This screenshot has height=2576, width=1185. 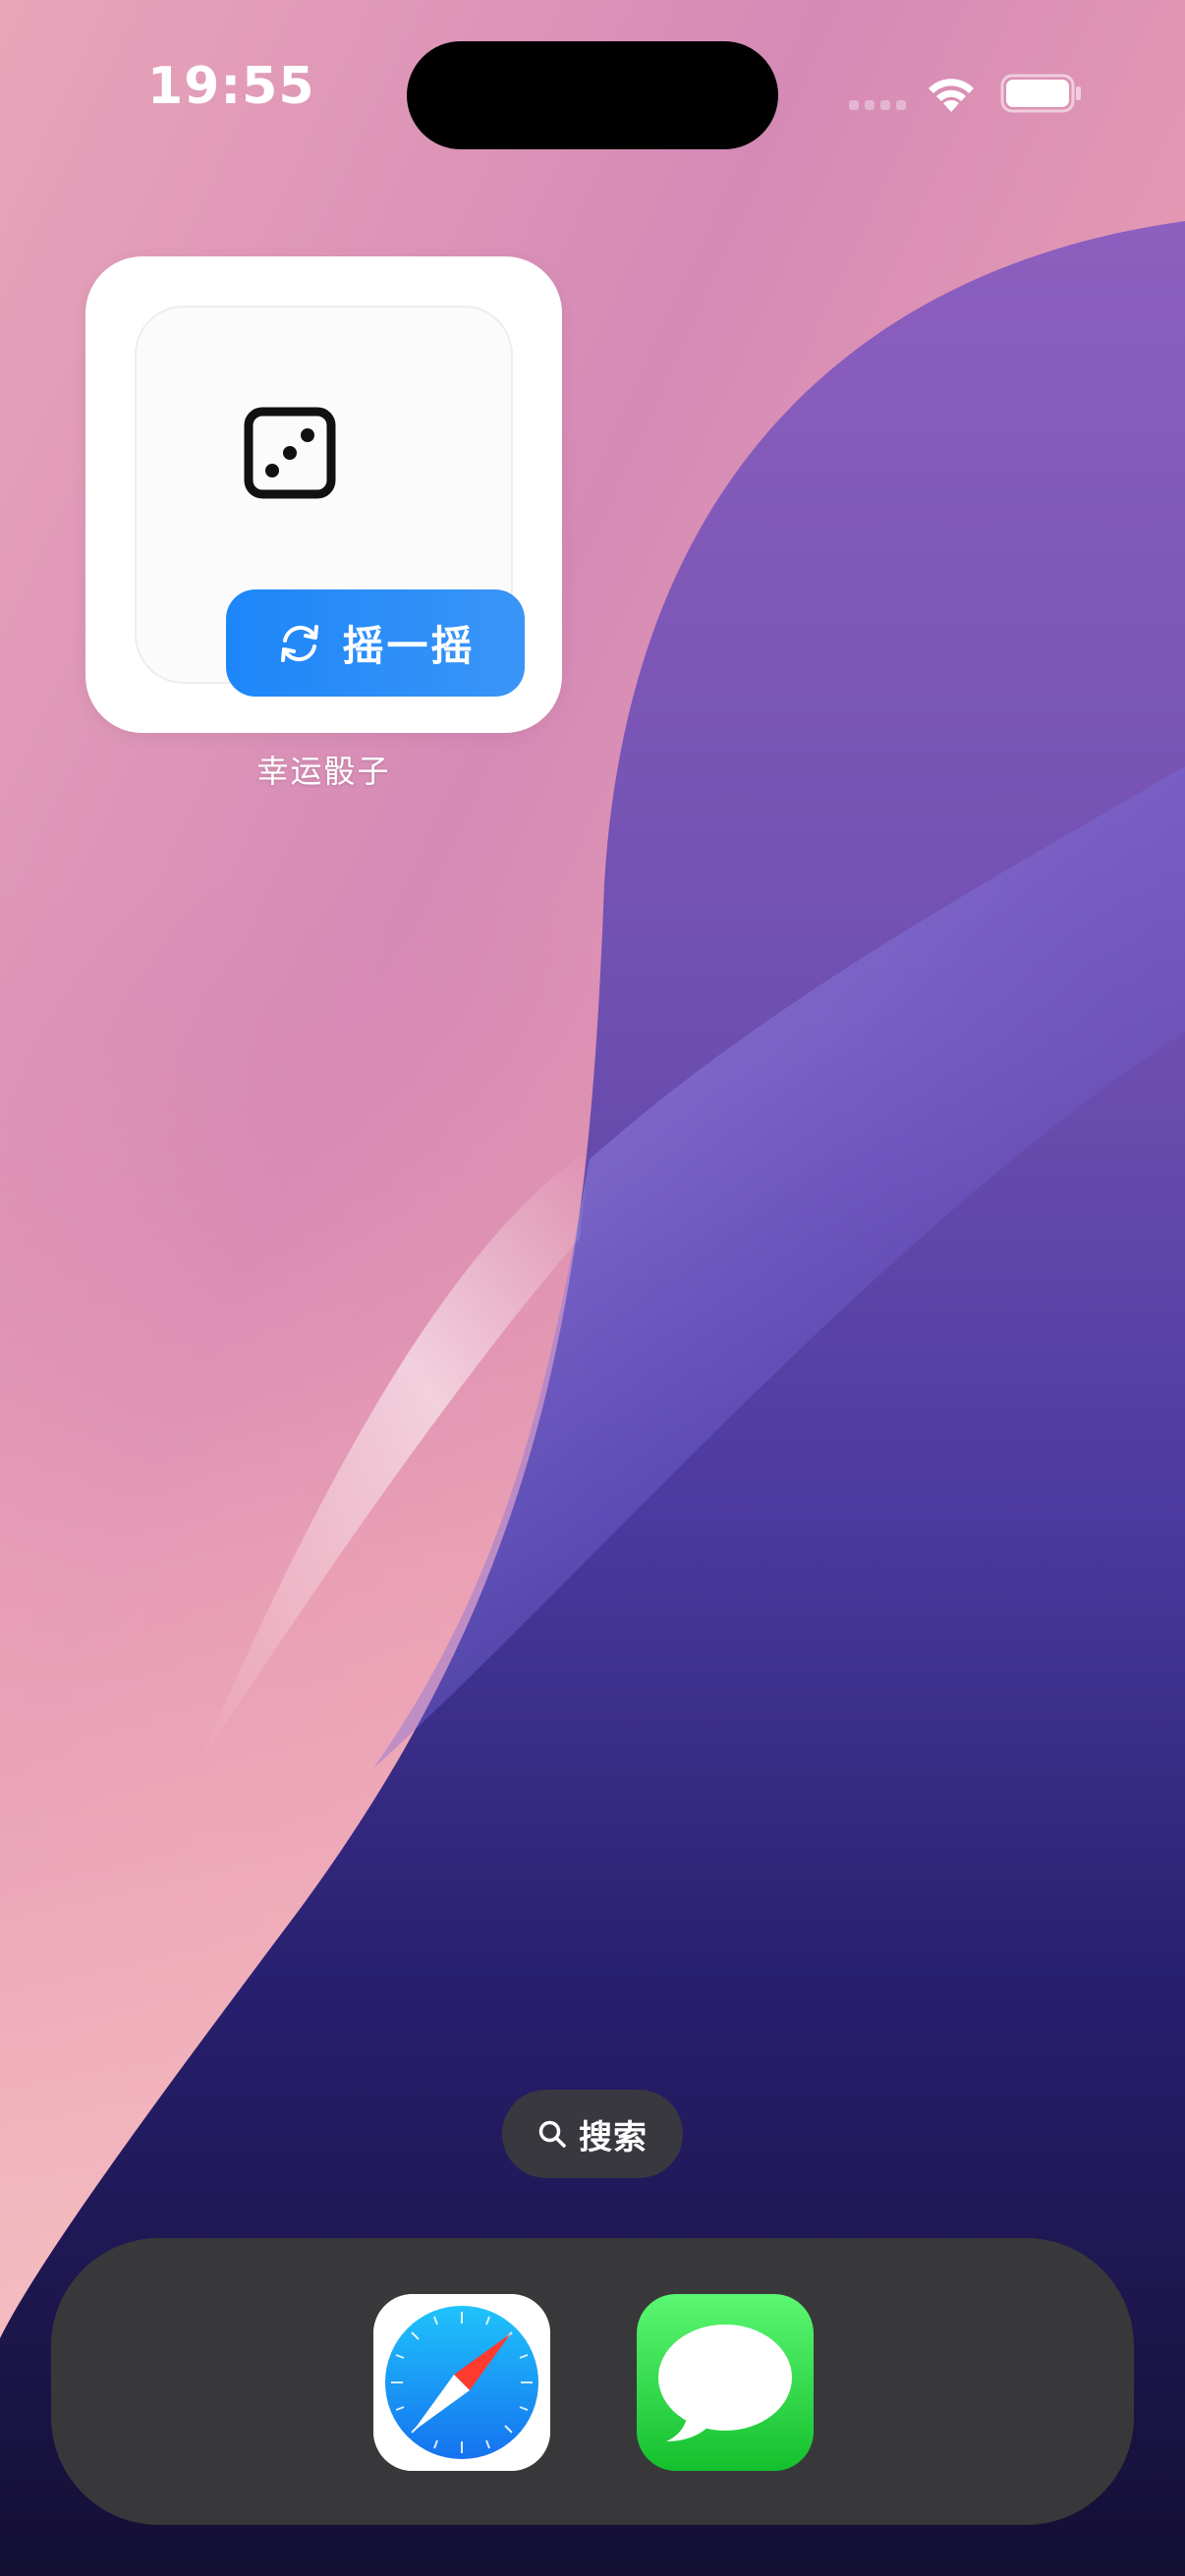 What do you see at coordinates (409, 646) in the screenshot?
I see `shake-button-label: 摇一摇` at bounding box center [409, 646].